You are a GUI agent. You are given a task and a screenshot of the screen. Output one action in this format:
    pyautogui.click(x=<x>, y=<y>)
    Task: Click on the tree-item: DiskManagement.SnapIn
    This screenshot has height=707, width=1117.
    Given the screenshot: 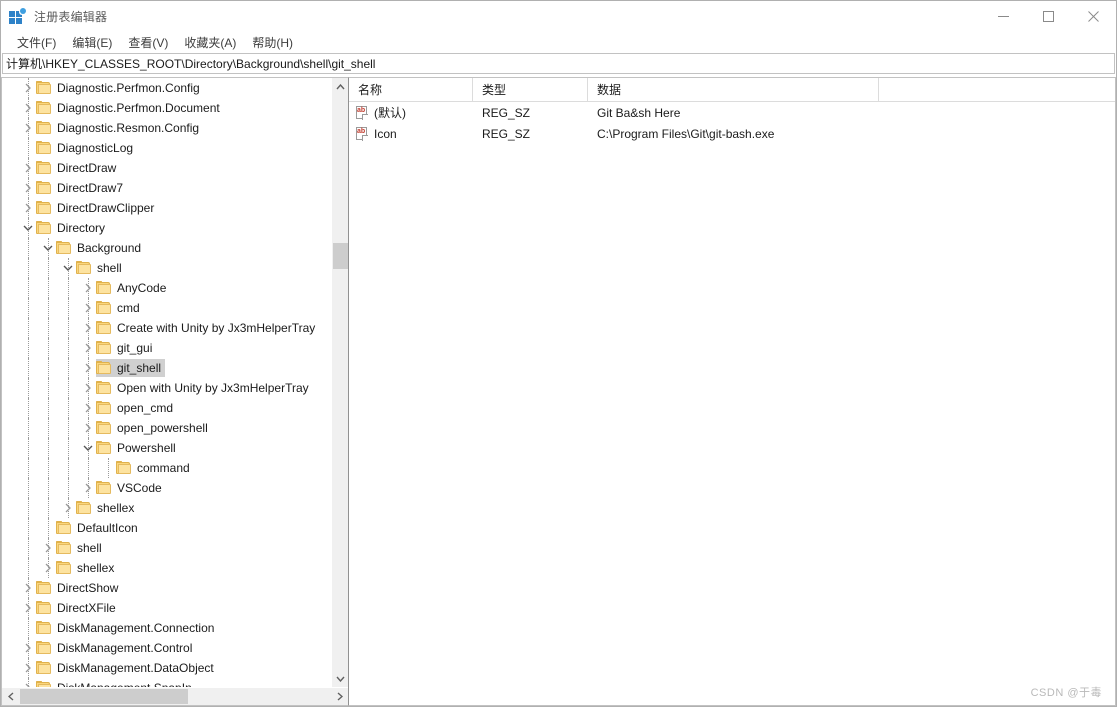 What is the action you would take?
    pyautogui.click(x=167, y=682)
    